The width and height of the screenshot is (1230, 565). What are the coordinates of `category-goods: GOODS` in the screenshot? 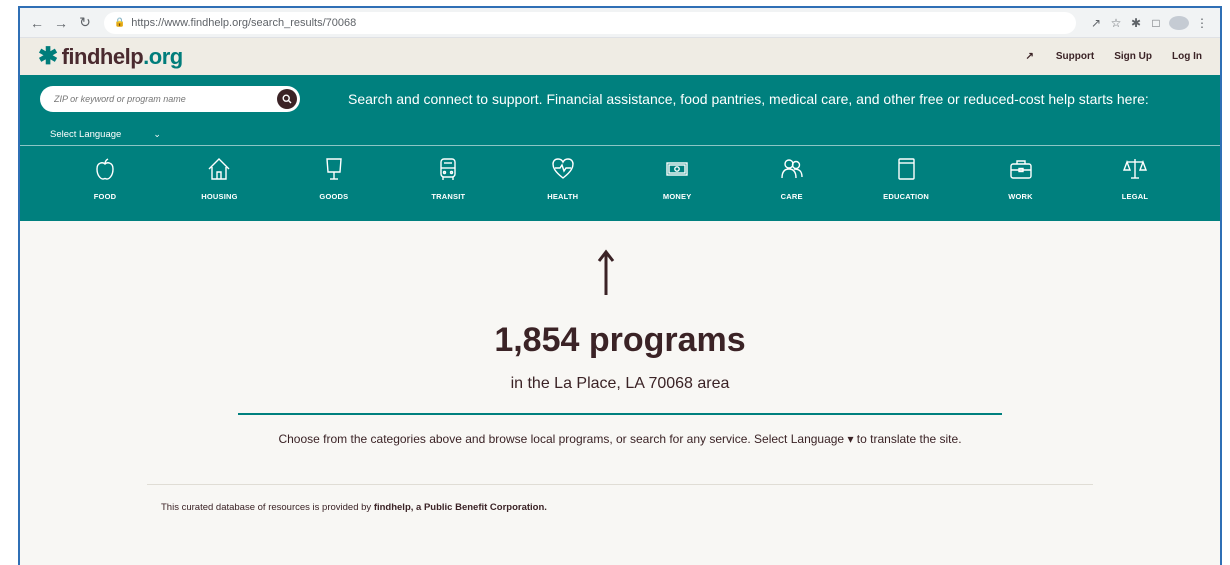 It's located at (334, 178).